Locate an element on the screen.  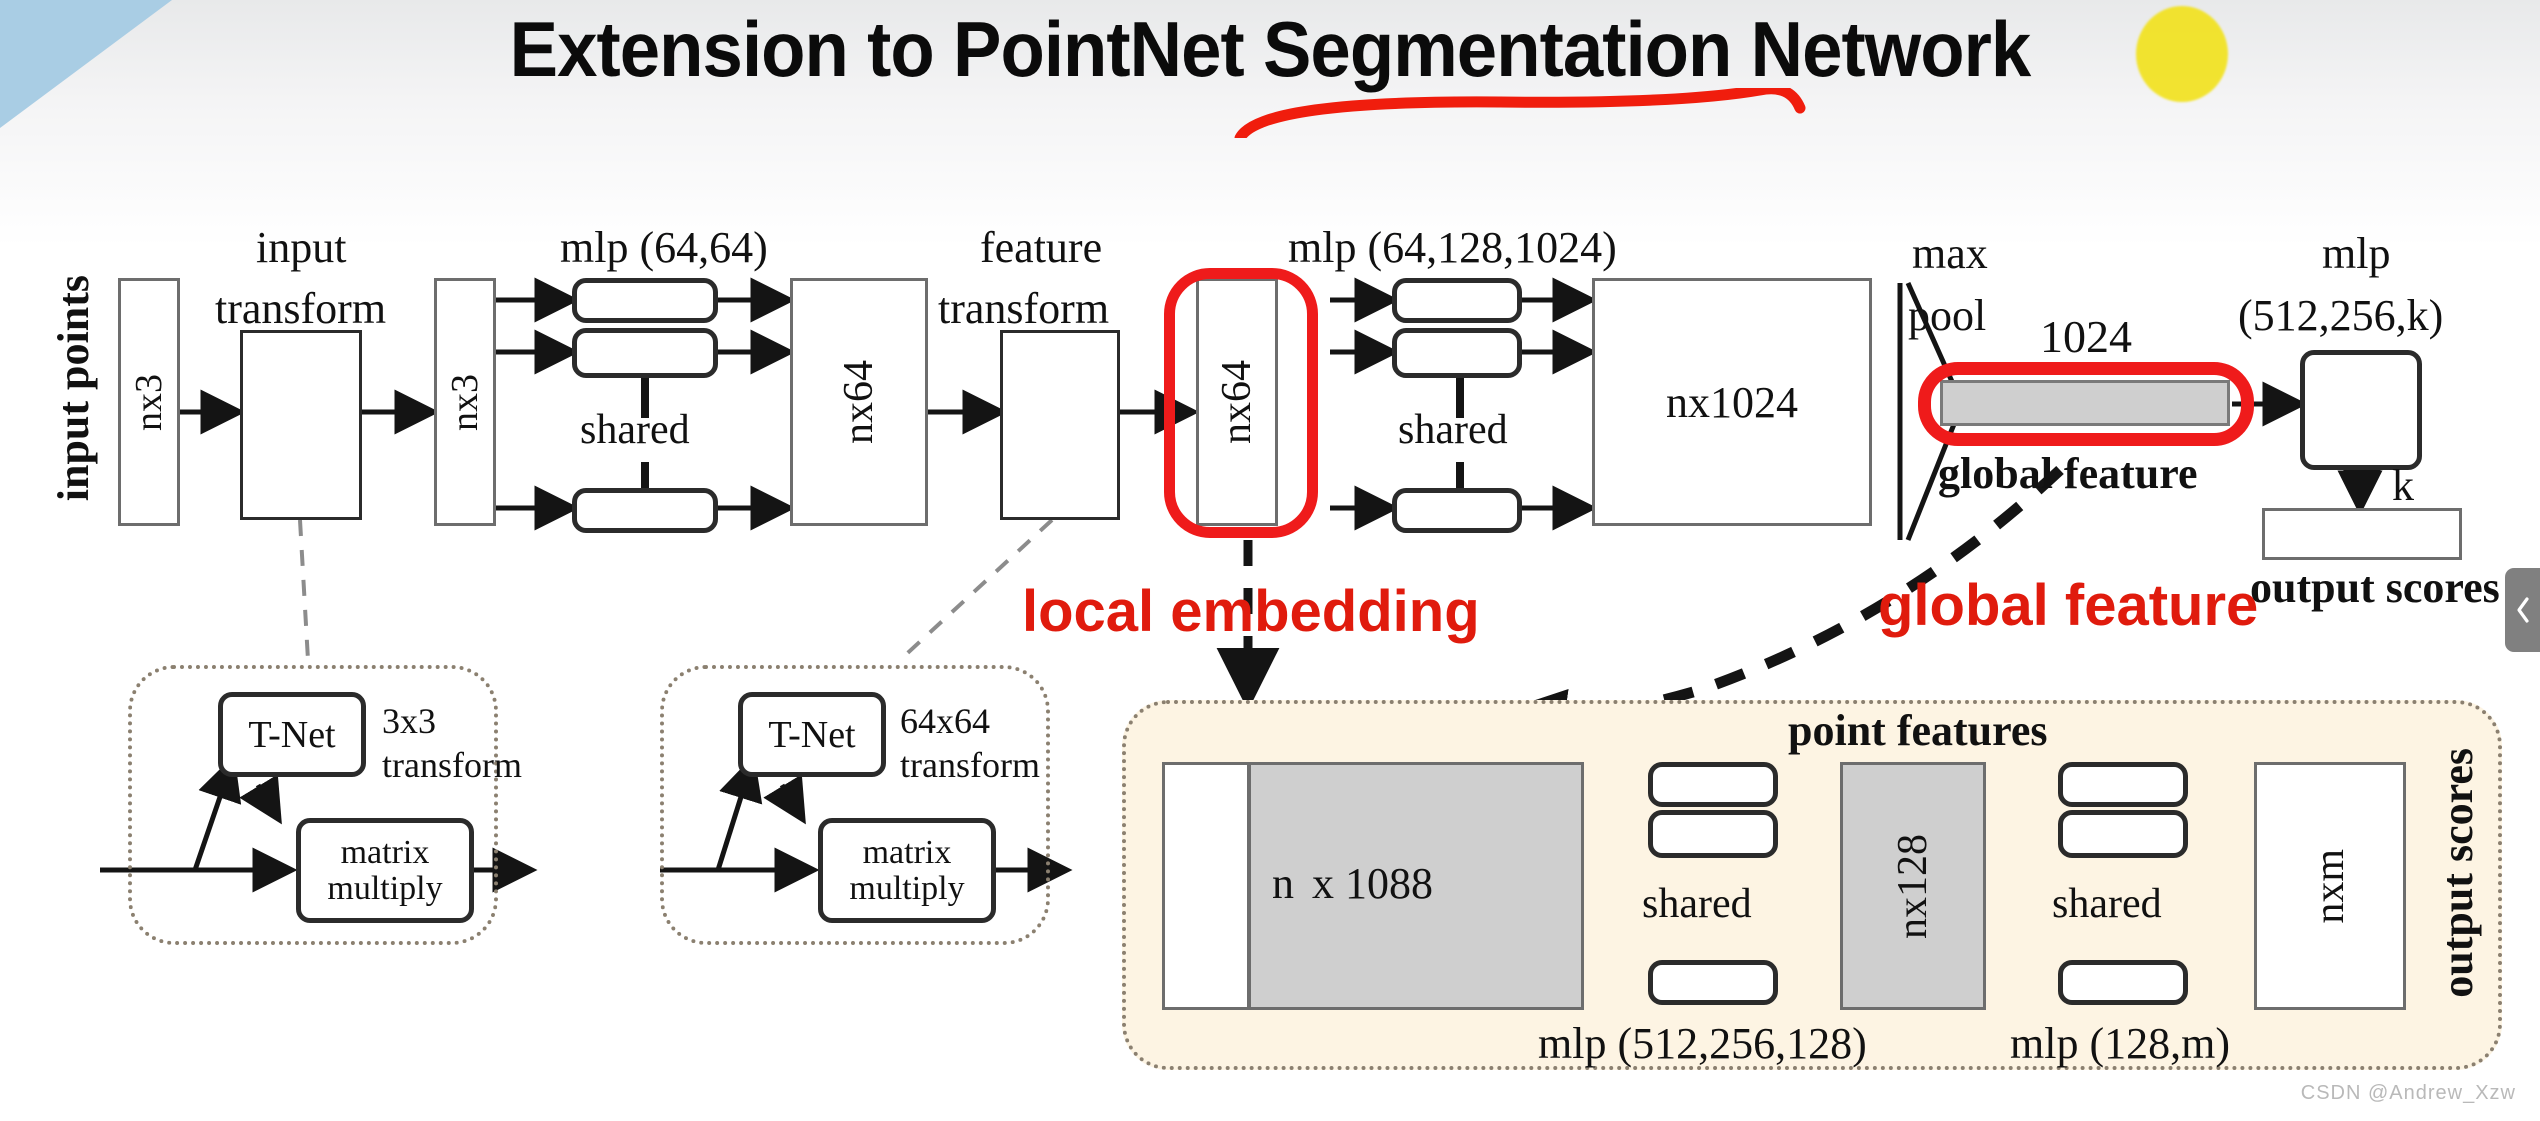
mlp1-rail-top is located at coordinates (645, 300).